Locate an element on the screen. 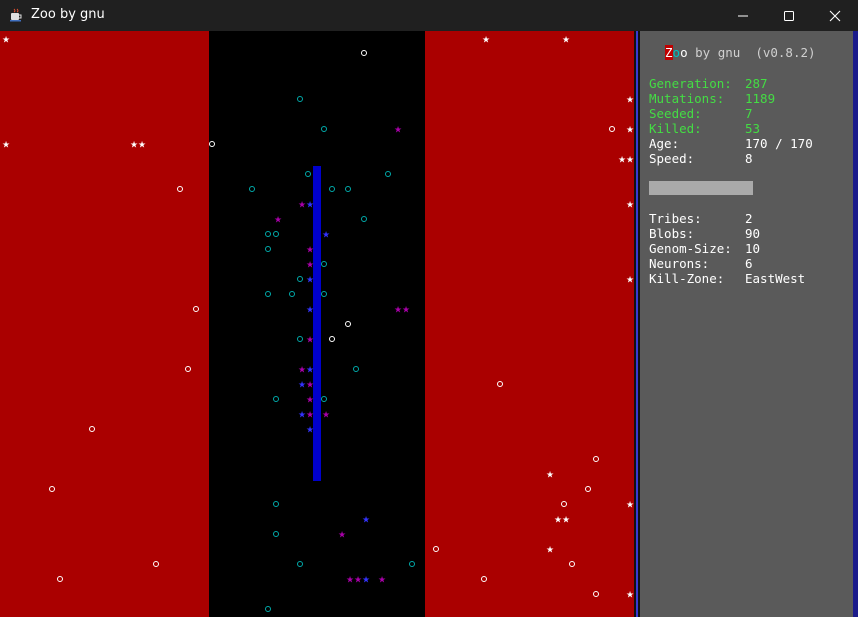  minimize-button is located at coordinates (743, 15).